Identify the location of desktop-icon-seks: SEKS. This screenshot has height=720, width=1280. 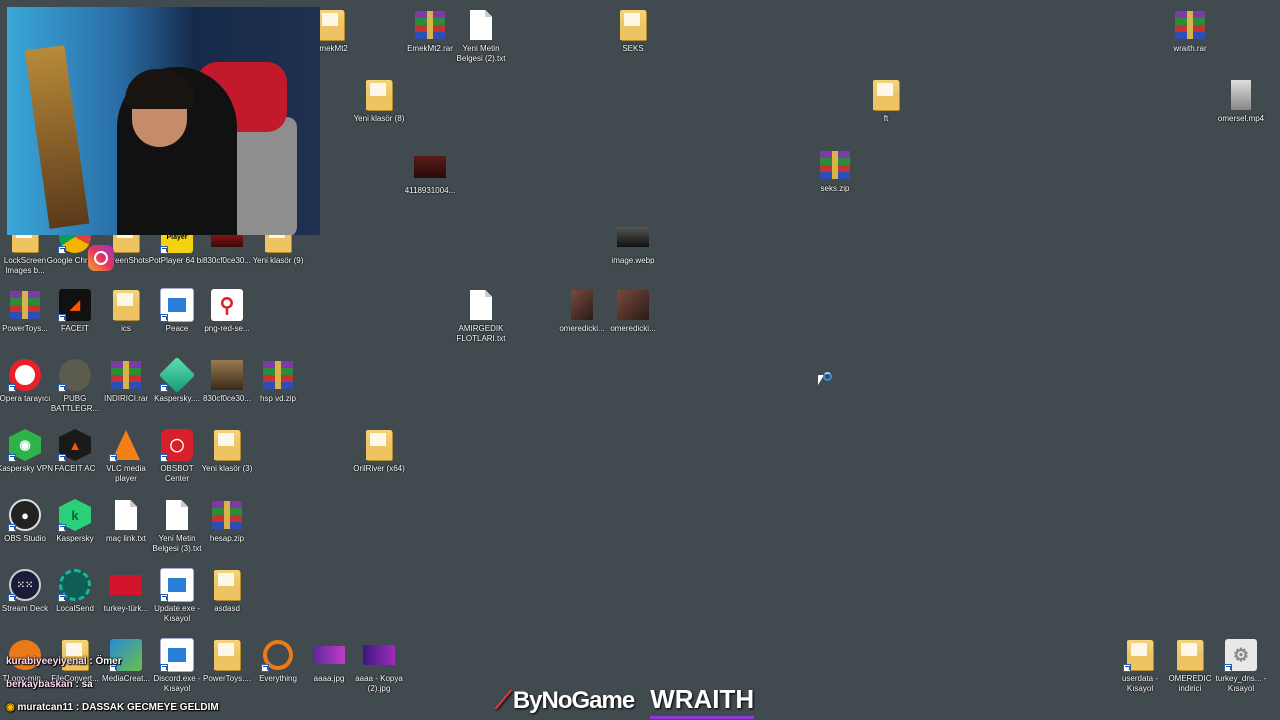
(633, 31).